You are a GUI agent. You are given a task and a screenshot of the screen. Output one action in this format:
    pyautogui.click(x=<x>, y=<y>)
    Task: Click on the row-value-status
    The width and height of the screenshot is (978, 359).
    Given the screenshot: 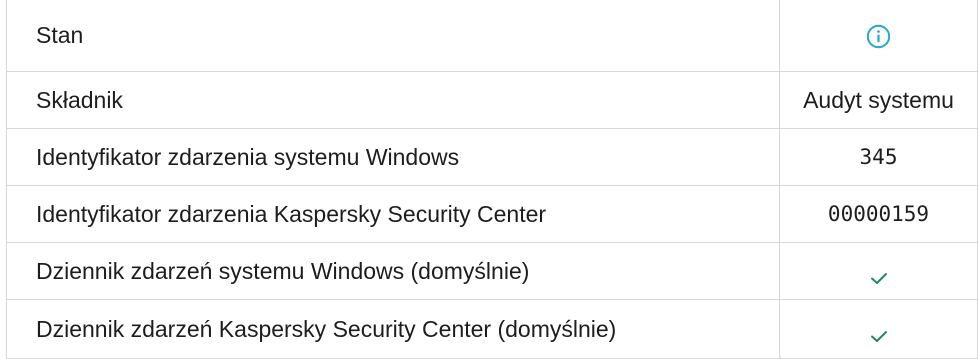 What is the action you would take?
    pyautogui.click(x=878, y=36)
    